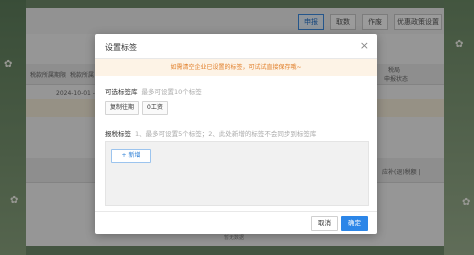 This screenshot has height=255, width=474. Describe the element at coordinates (237, 173) in the screenshot. I see `selected-tags-area: + 新增` at that location.